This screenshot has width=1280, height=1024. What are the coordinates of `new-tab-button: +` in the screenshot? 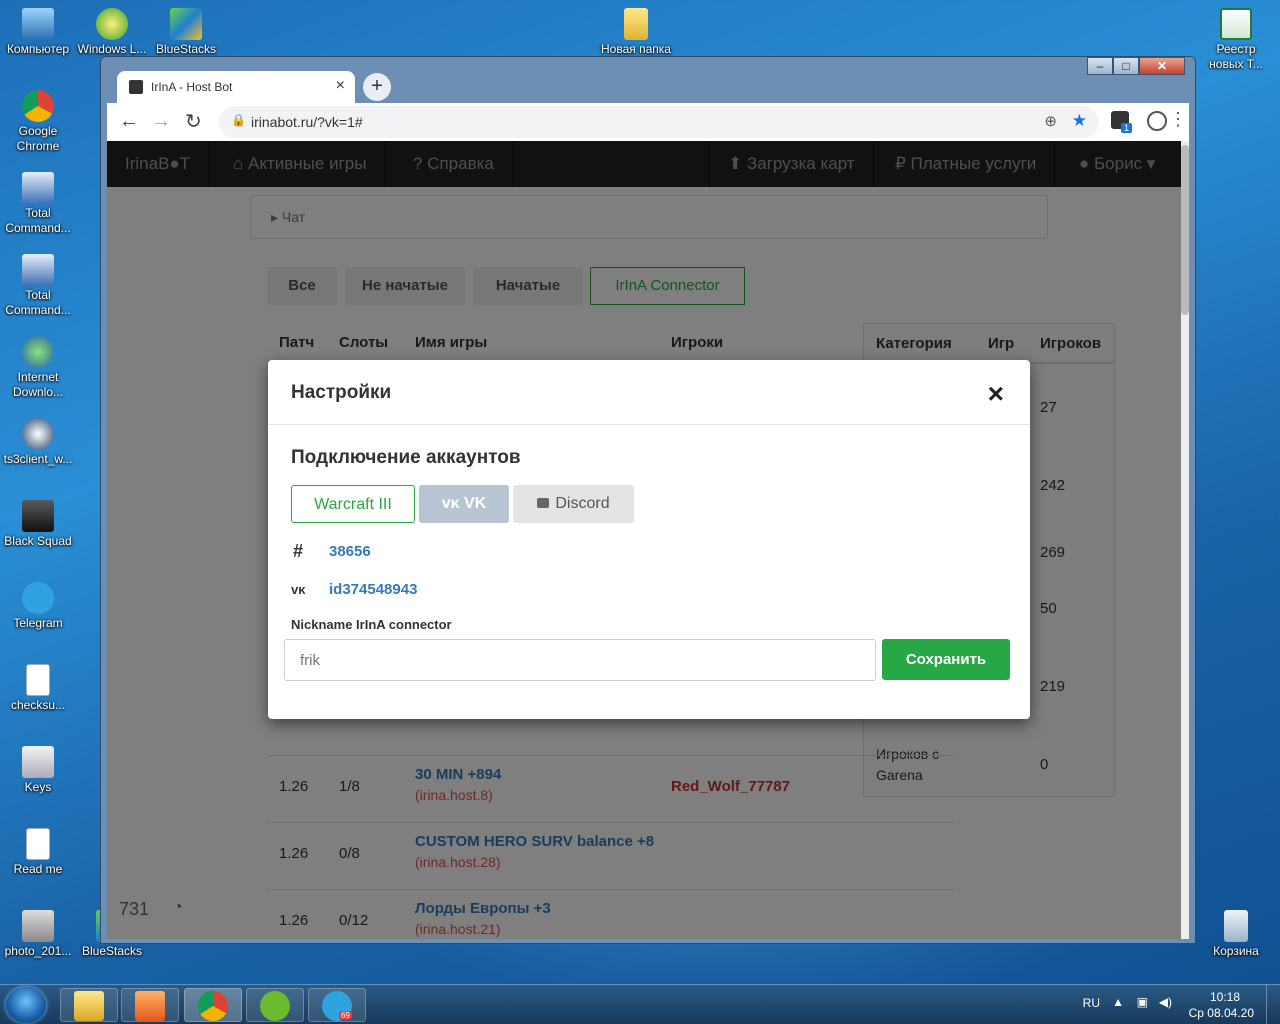 It's located at (377, 87).